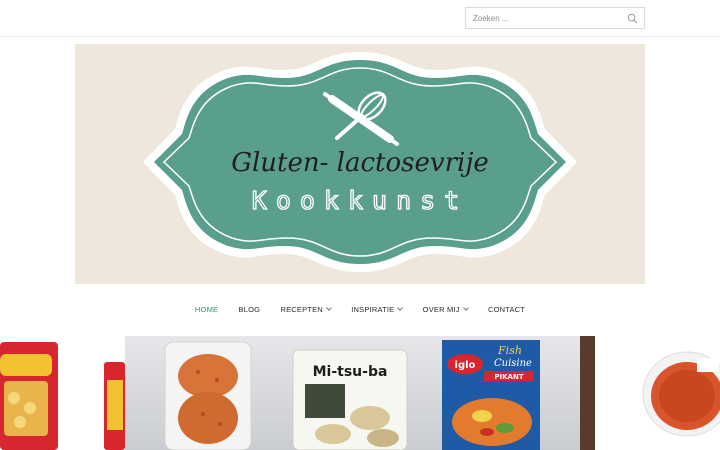 Image resolution: width=720 pixels, height=450 pixels. I want to click on nav-label: CONTACT, so click(506, 309).